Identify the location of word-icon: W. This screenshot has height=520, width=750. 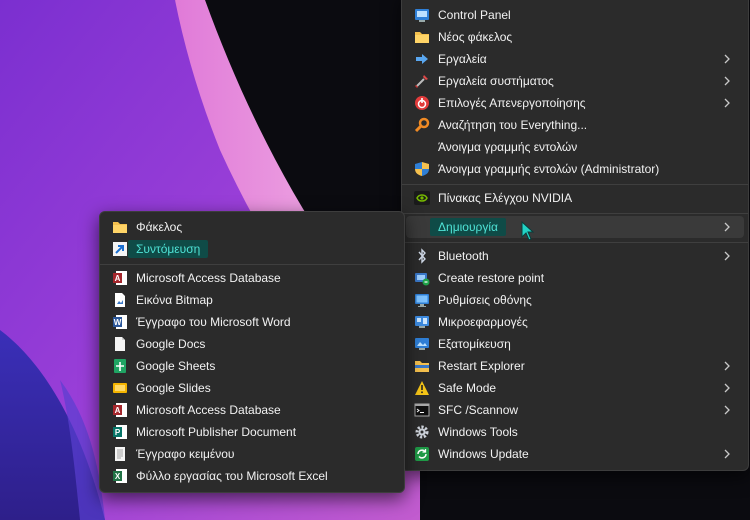
(120, 322).